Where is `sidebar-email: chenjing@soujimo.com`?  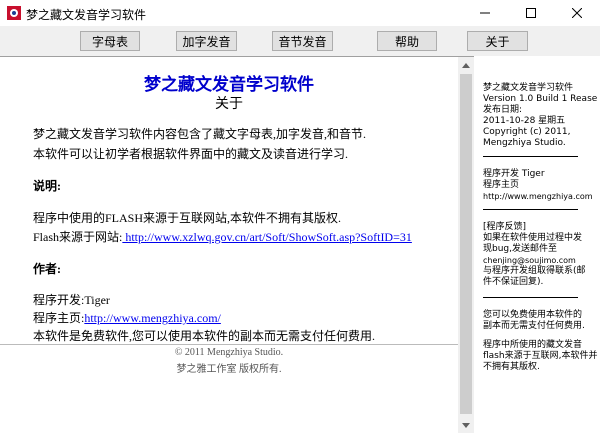
sidebar-email: chenjing@soujimo.com is located at coordinates (529, 260).